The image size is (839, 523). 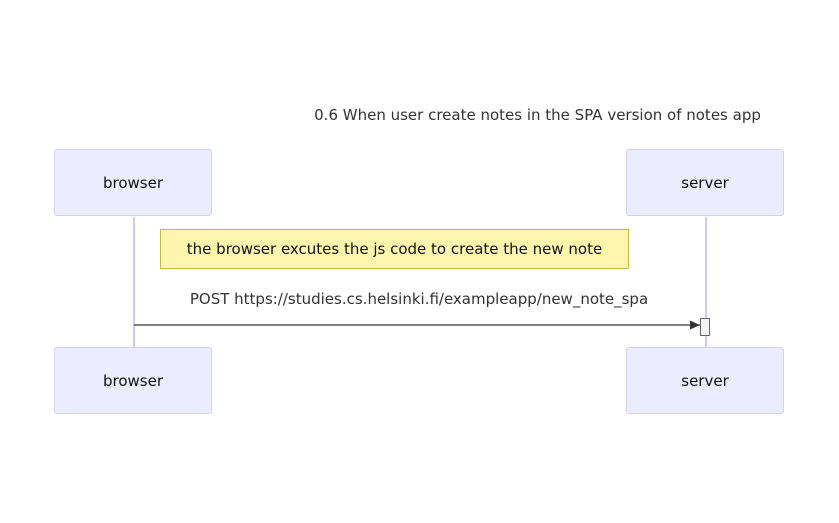 I want to click on message-arrowhead, so click(x=695, y=325).